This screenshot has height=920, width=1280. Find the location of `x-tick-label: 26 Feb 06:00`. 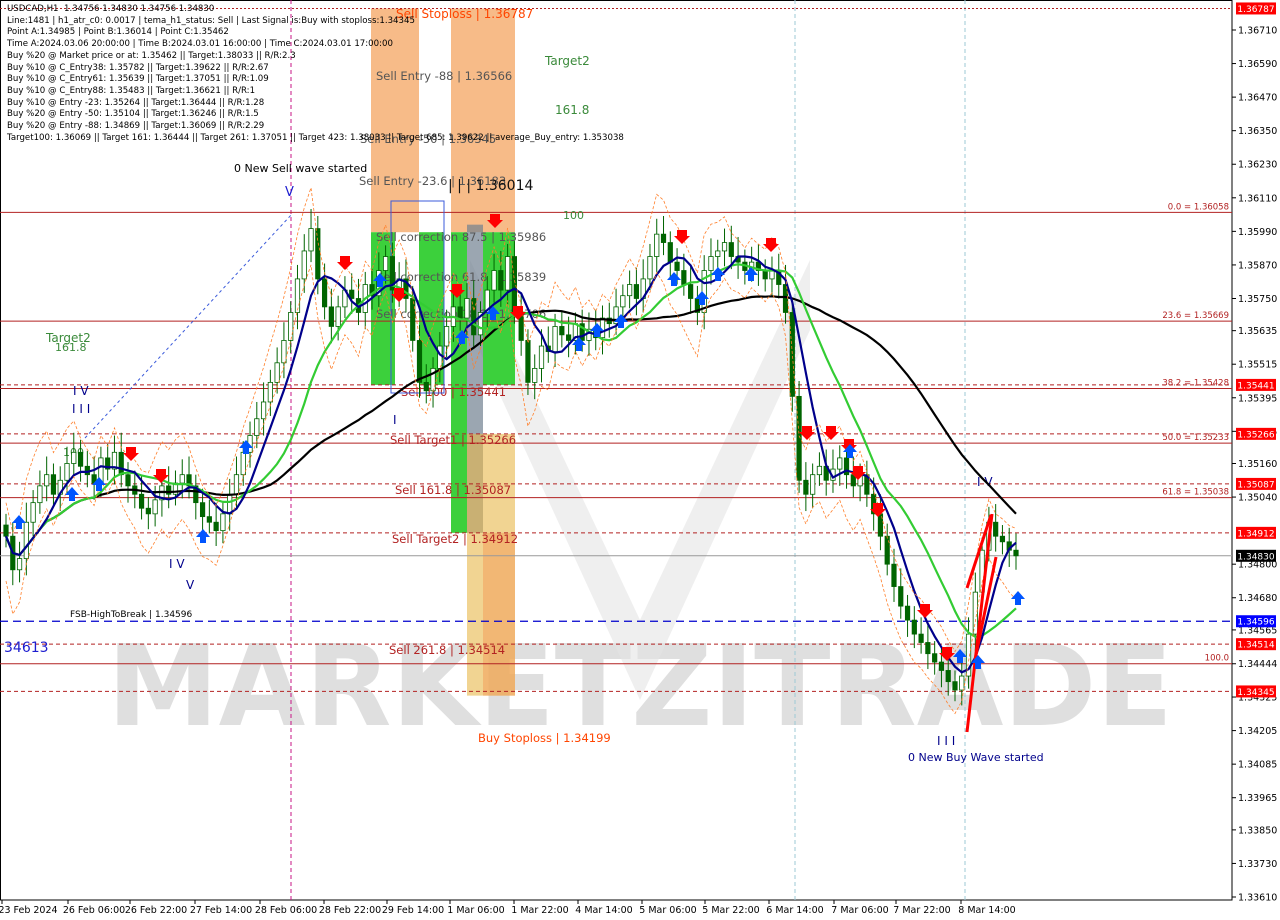

x-tick-label: 26 Feb 06:00 is located at coordinates (94, 910).